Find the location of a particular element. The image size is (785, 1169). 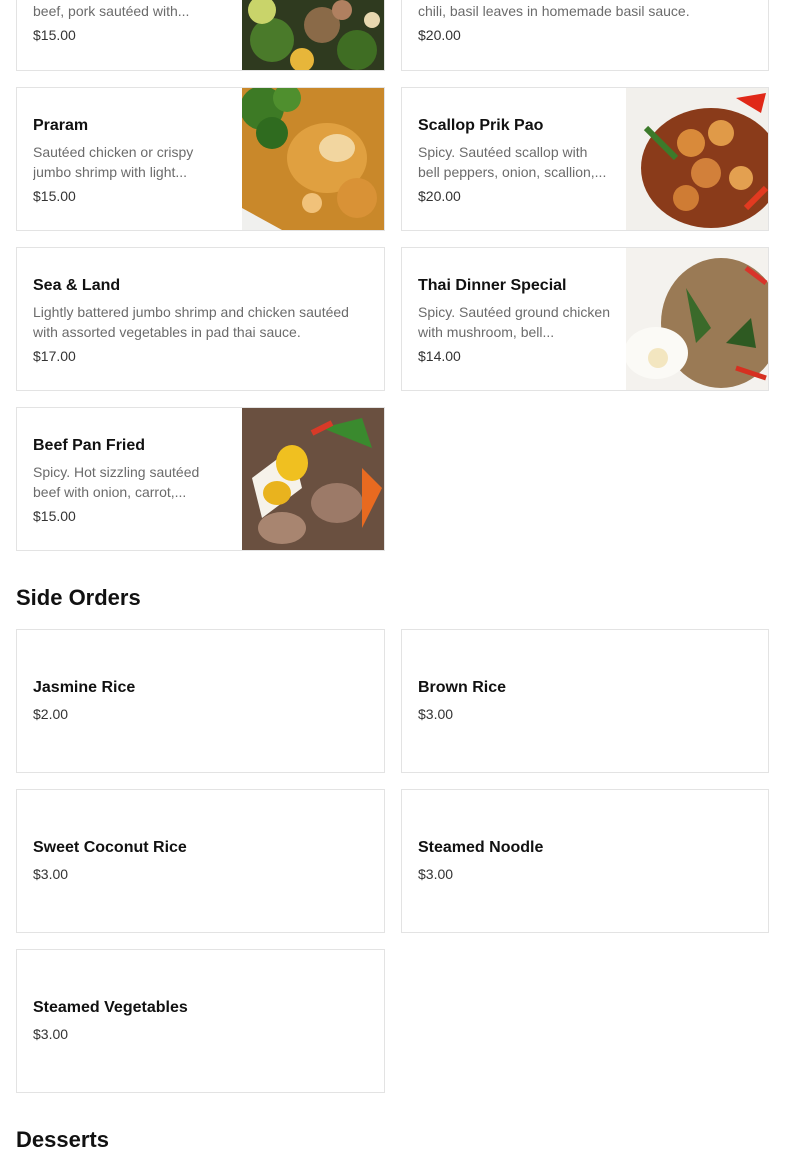

menu-item-name: Praram is located at coordinates (61, 125).